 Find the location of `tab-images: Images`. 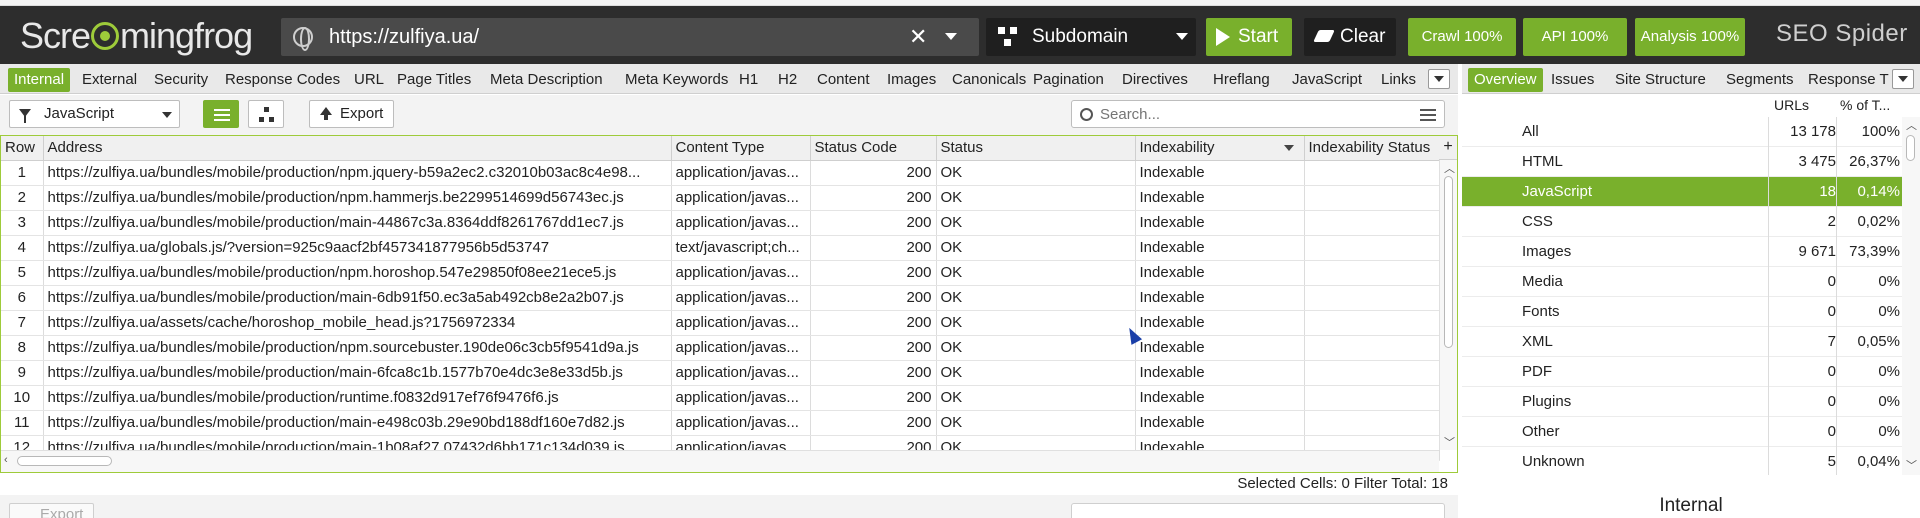

tab-images: Images is located at coordinates (911, 80).